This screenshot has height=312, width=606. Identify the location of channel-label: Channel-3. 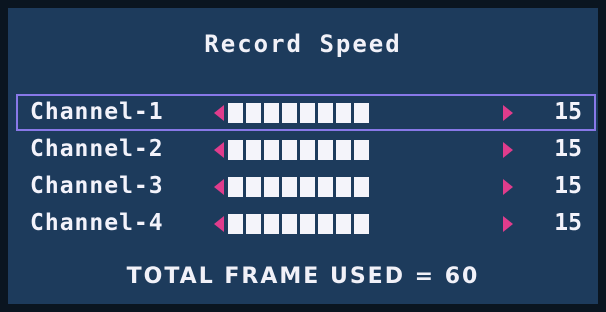
(97, 186).